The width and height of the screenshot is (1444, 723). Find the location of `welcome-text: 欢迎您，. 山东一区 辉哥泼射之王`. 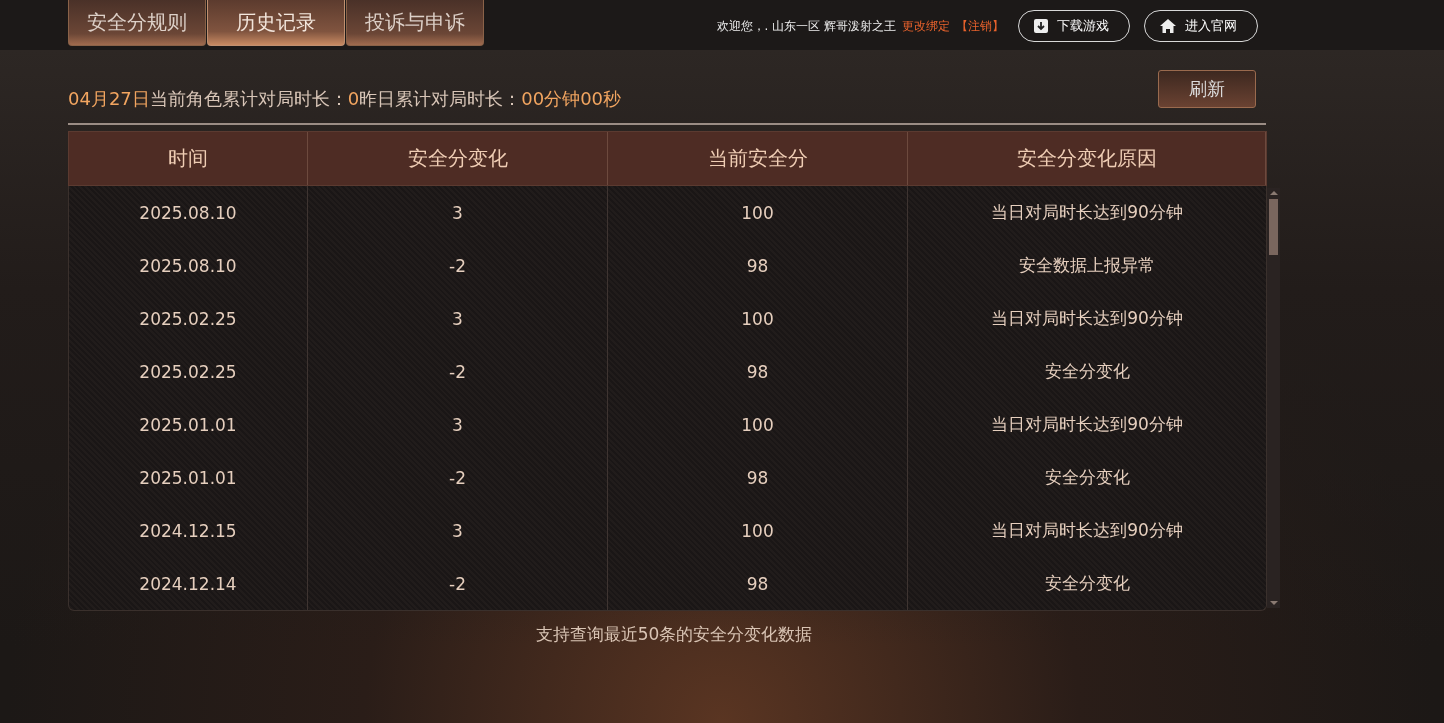

welcome-text: 欢迎您，. 山东一区 辉哥泼射之王 is located at coordinates (806, 26).